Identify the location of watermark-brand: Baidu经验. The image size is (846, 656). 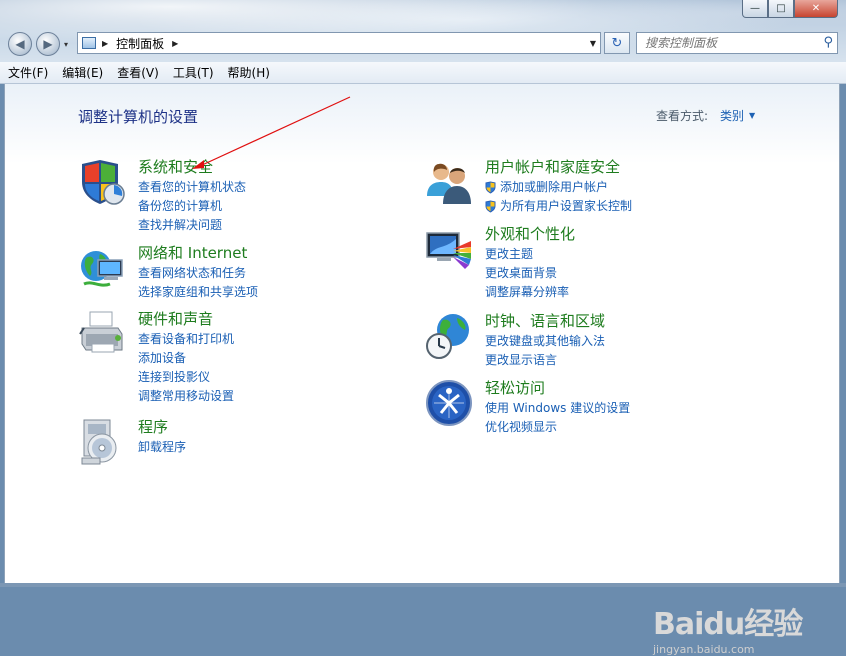
(728, 624).